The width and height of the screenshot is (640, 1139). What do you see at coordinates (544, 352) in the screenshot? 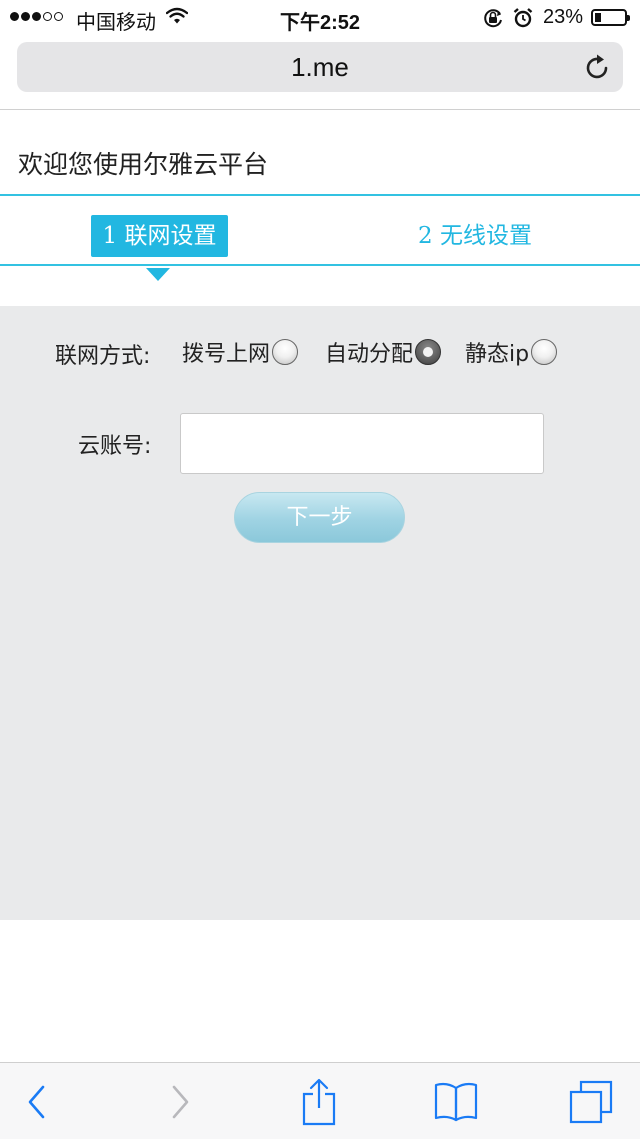
I see `radio-static-ip` at bounding box center [544, 352].